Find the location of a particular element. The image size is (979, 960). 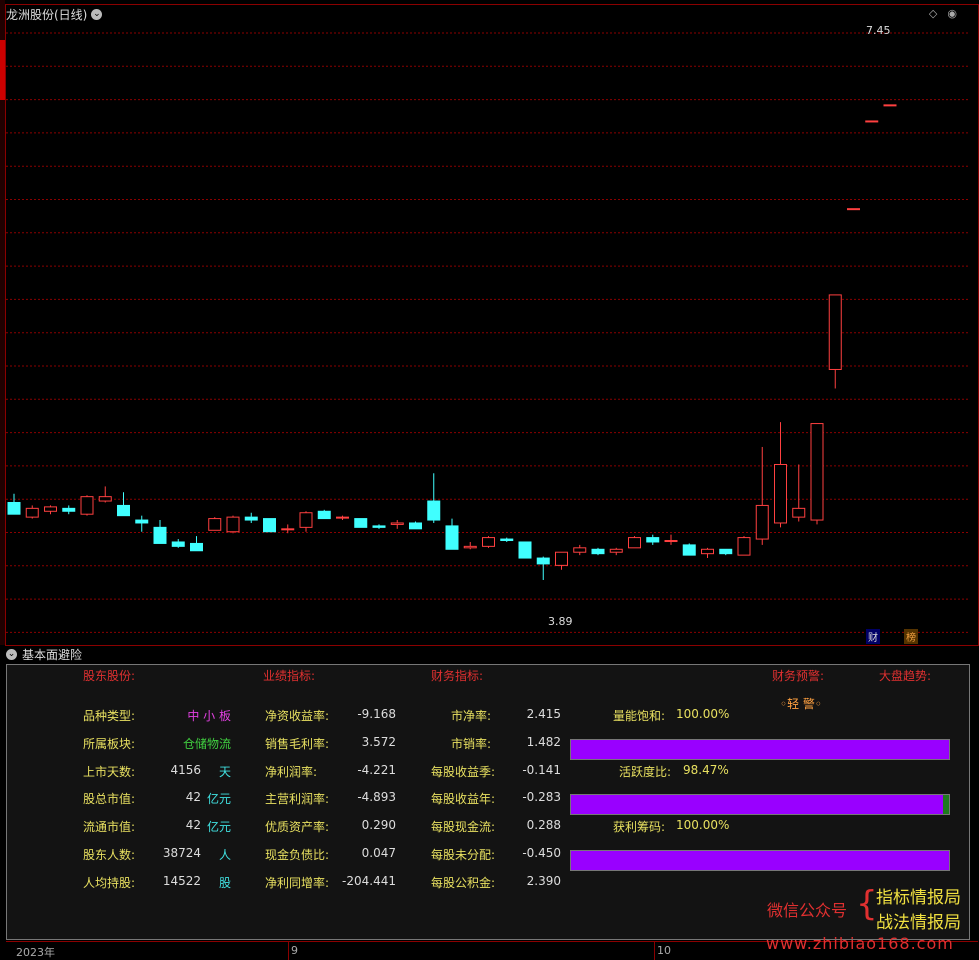

finance-row-label: 每股收益年: is located at coordinates (463, 799).